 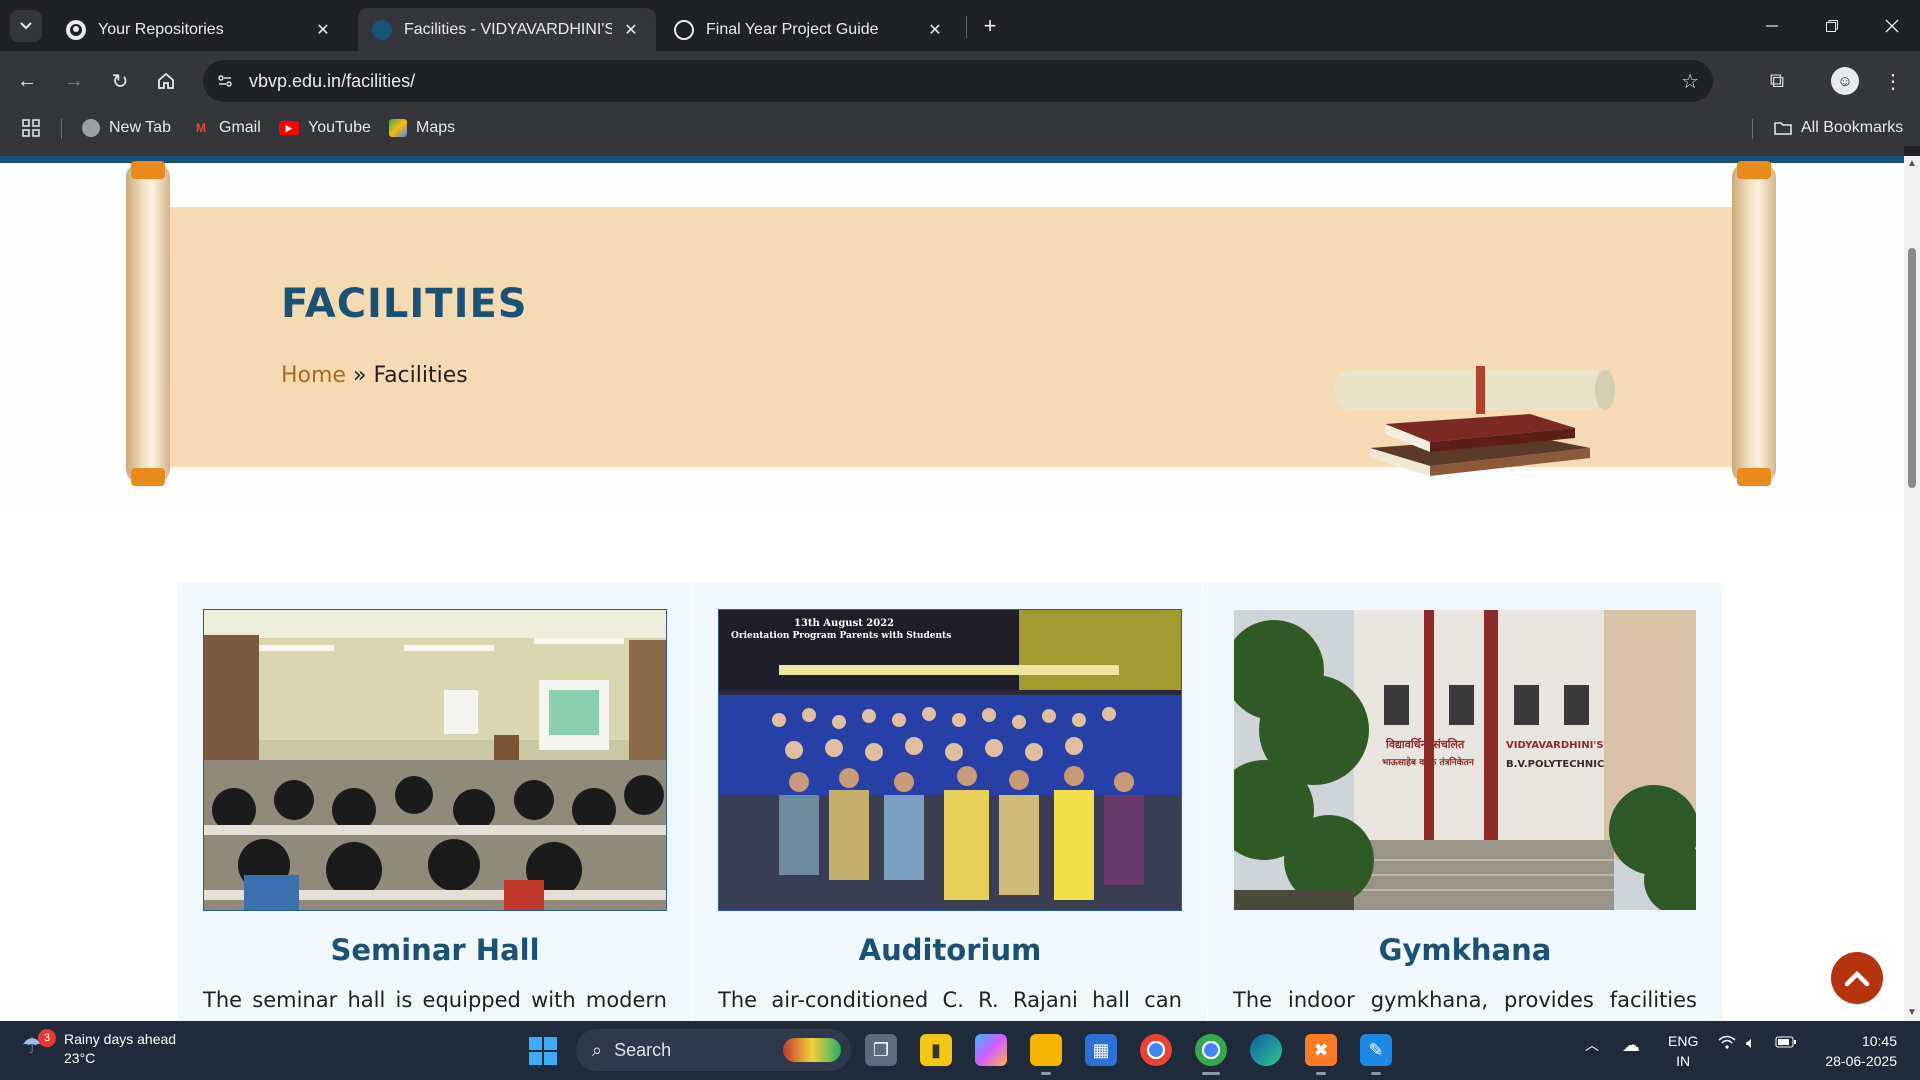 I want to click on all-bookmarks-label: All Bookmarks, so click(x=1852, y=127).